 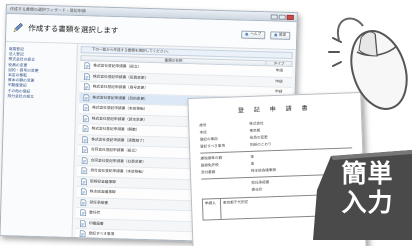 What do you see at coordinates (260, 182) in the screenshot?
I see `field-value: 就任承諾書` at bounding box center [260, 182].